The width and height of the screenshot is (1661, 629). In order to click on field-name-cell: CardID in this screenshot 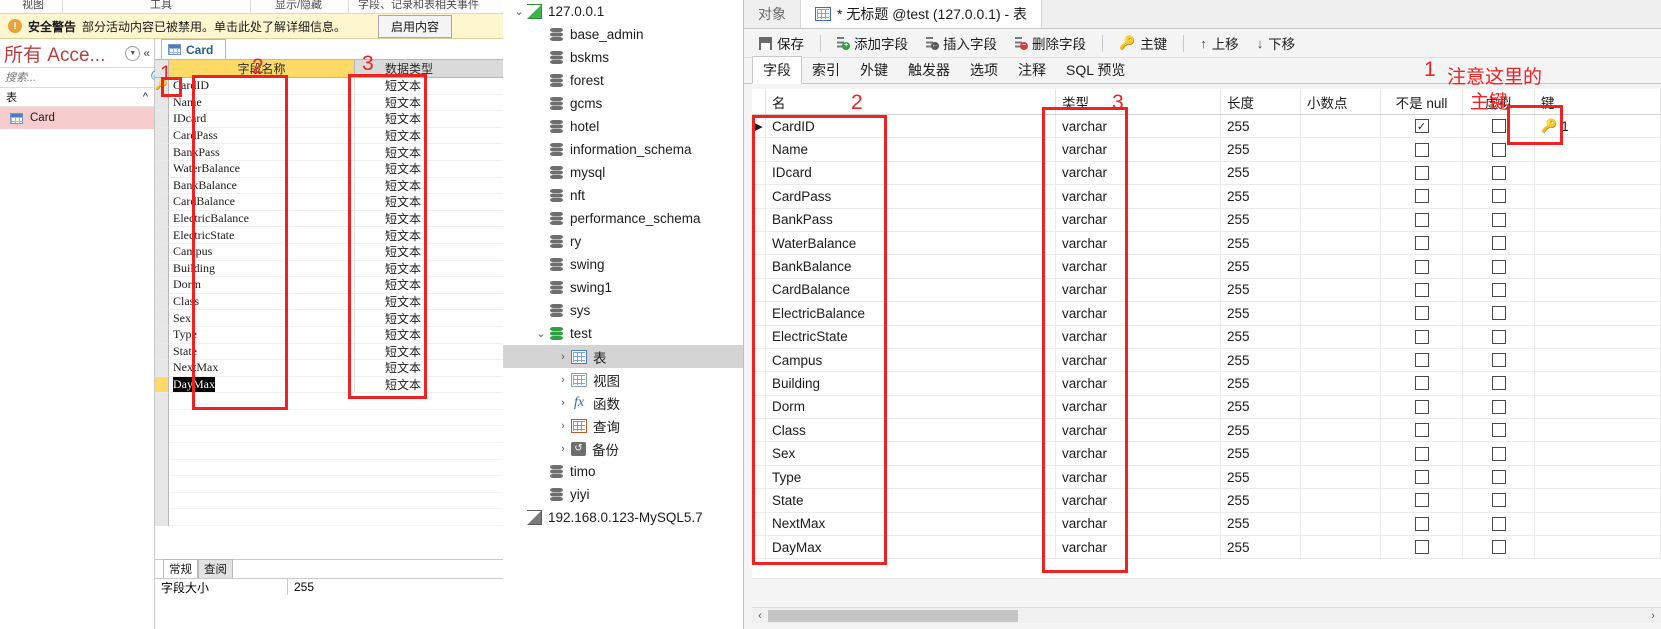, I will do `click(911, 126)`.